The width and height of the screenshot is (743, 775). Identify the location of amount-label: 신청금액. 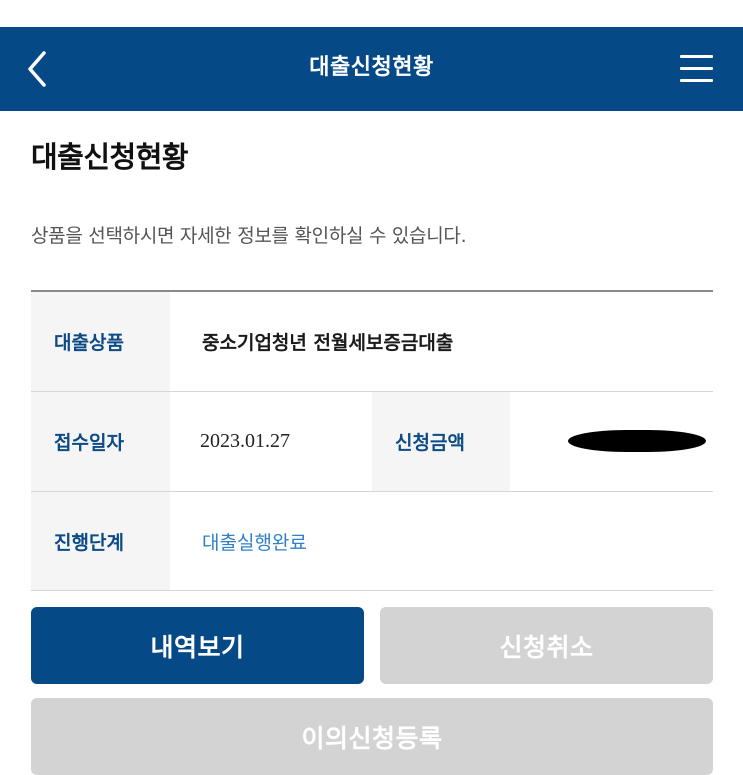
(441, 441).